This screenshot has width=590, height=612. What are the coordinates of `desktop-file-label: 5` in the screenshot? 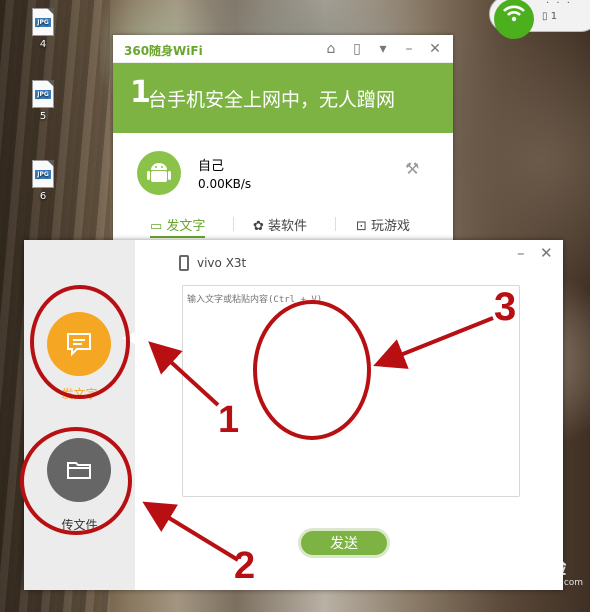 It's located at (43, 116).